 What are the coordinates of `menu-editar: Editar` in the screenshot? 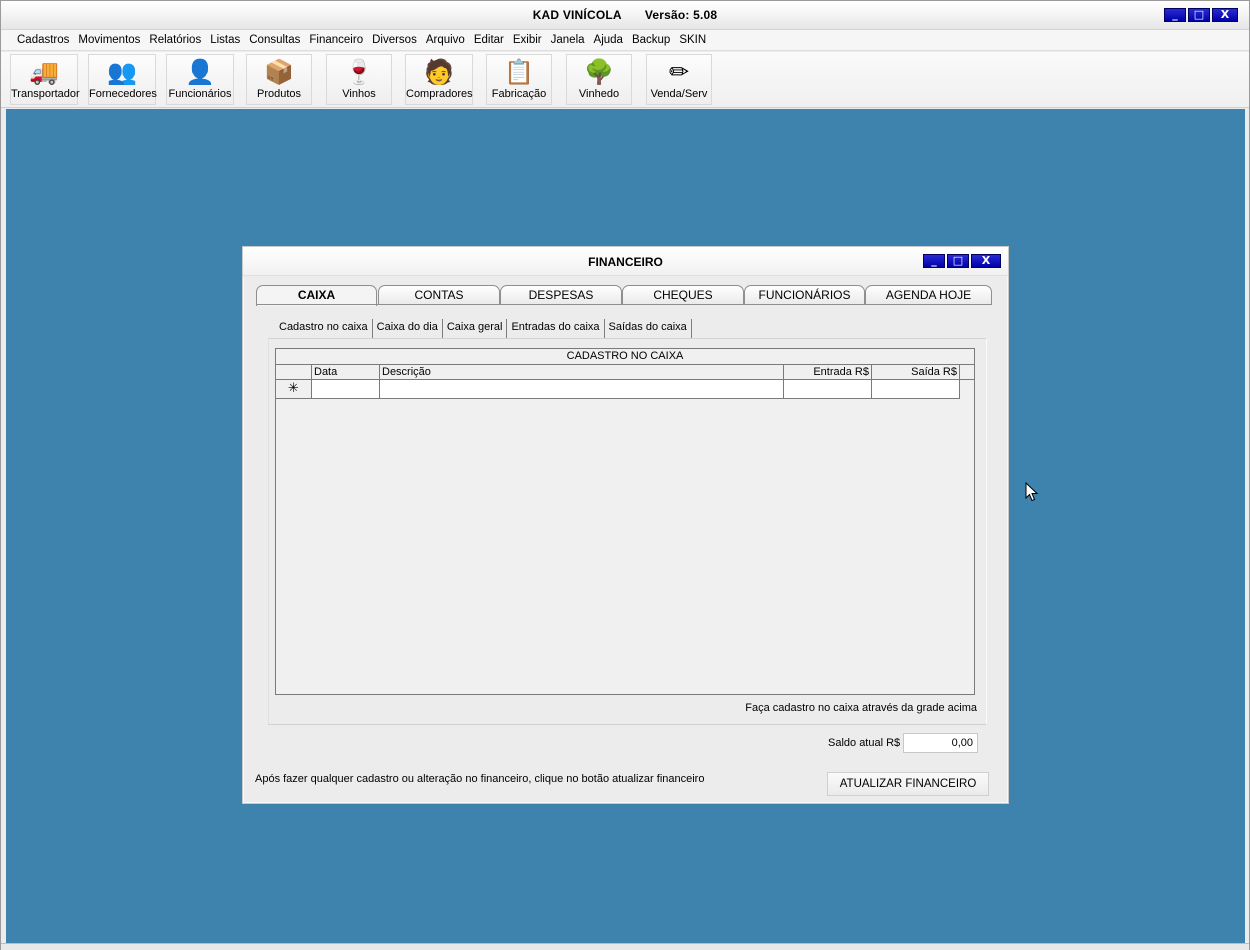 It's located at (491, 40).